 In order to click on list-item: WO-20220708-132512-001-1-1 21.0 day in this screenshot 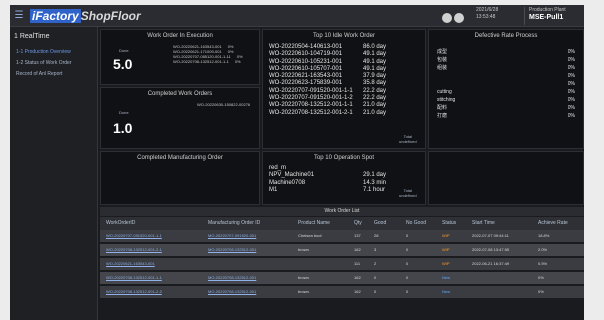, I will do `click(327, 105)`.